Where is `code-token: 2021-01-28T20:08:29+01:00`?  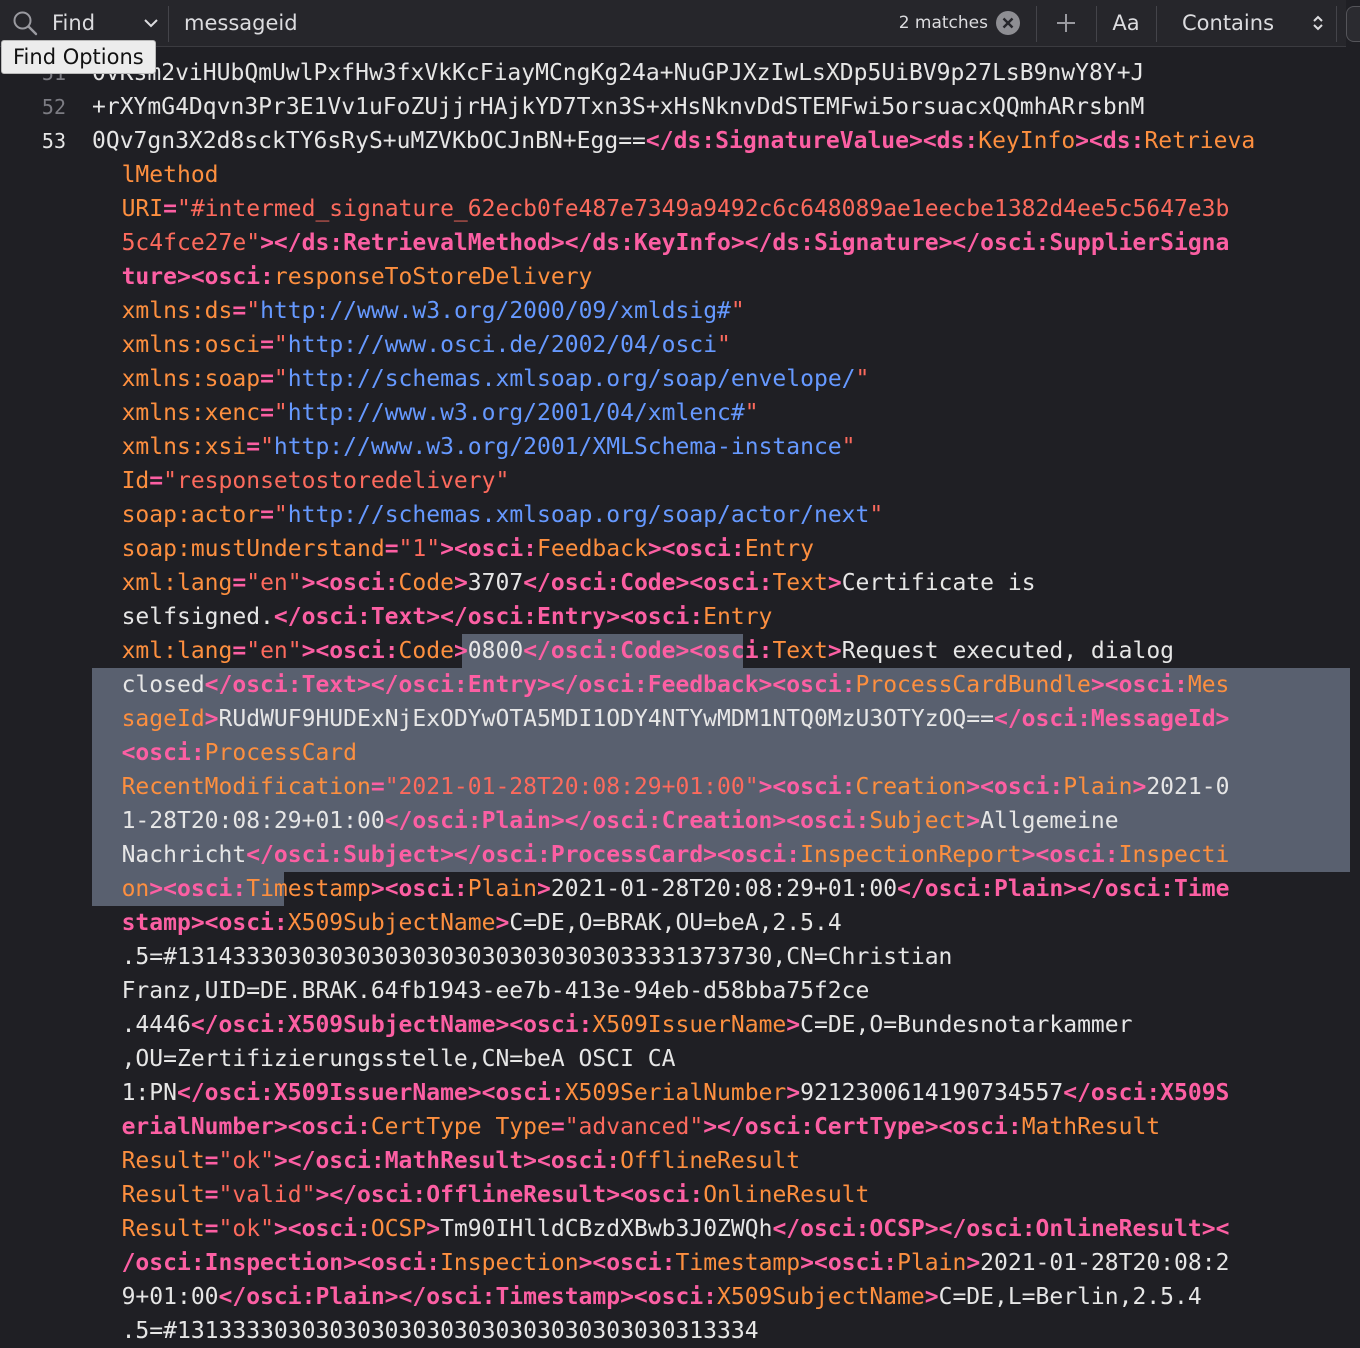 code-token: 2021-01-28T20:08:29+01:00 is located at coordinates (724, 889).